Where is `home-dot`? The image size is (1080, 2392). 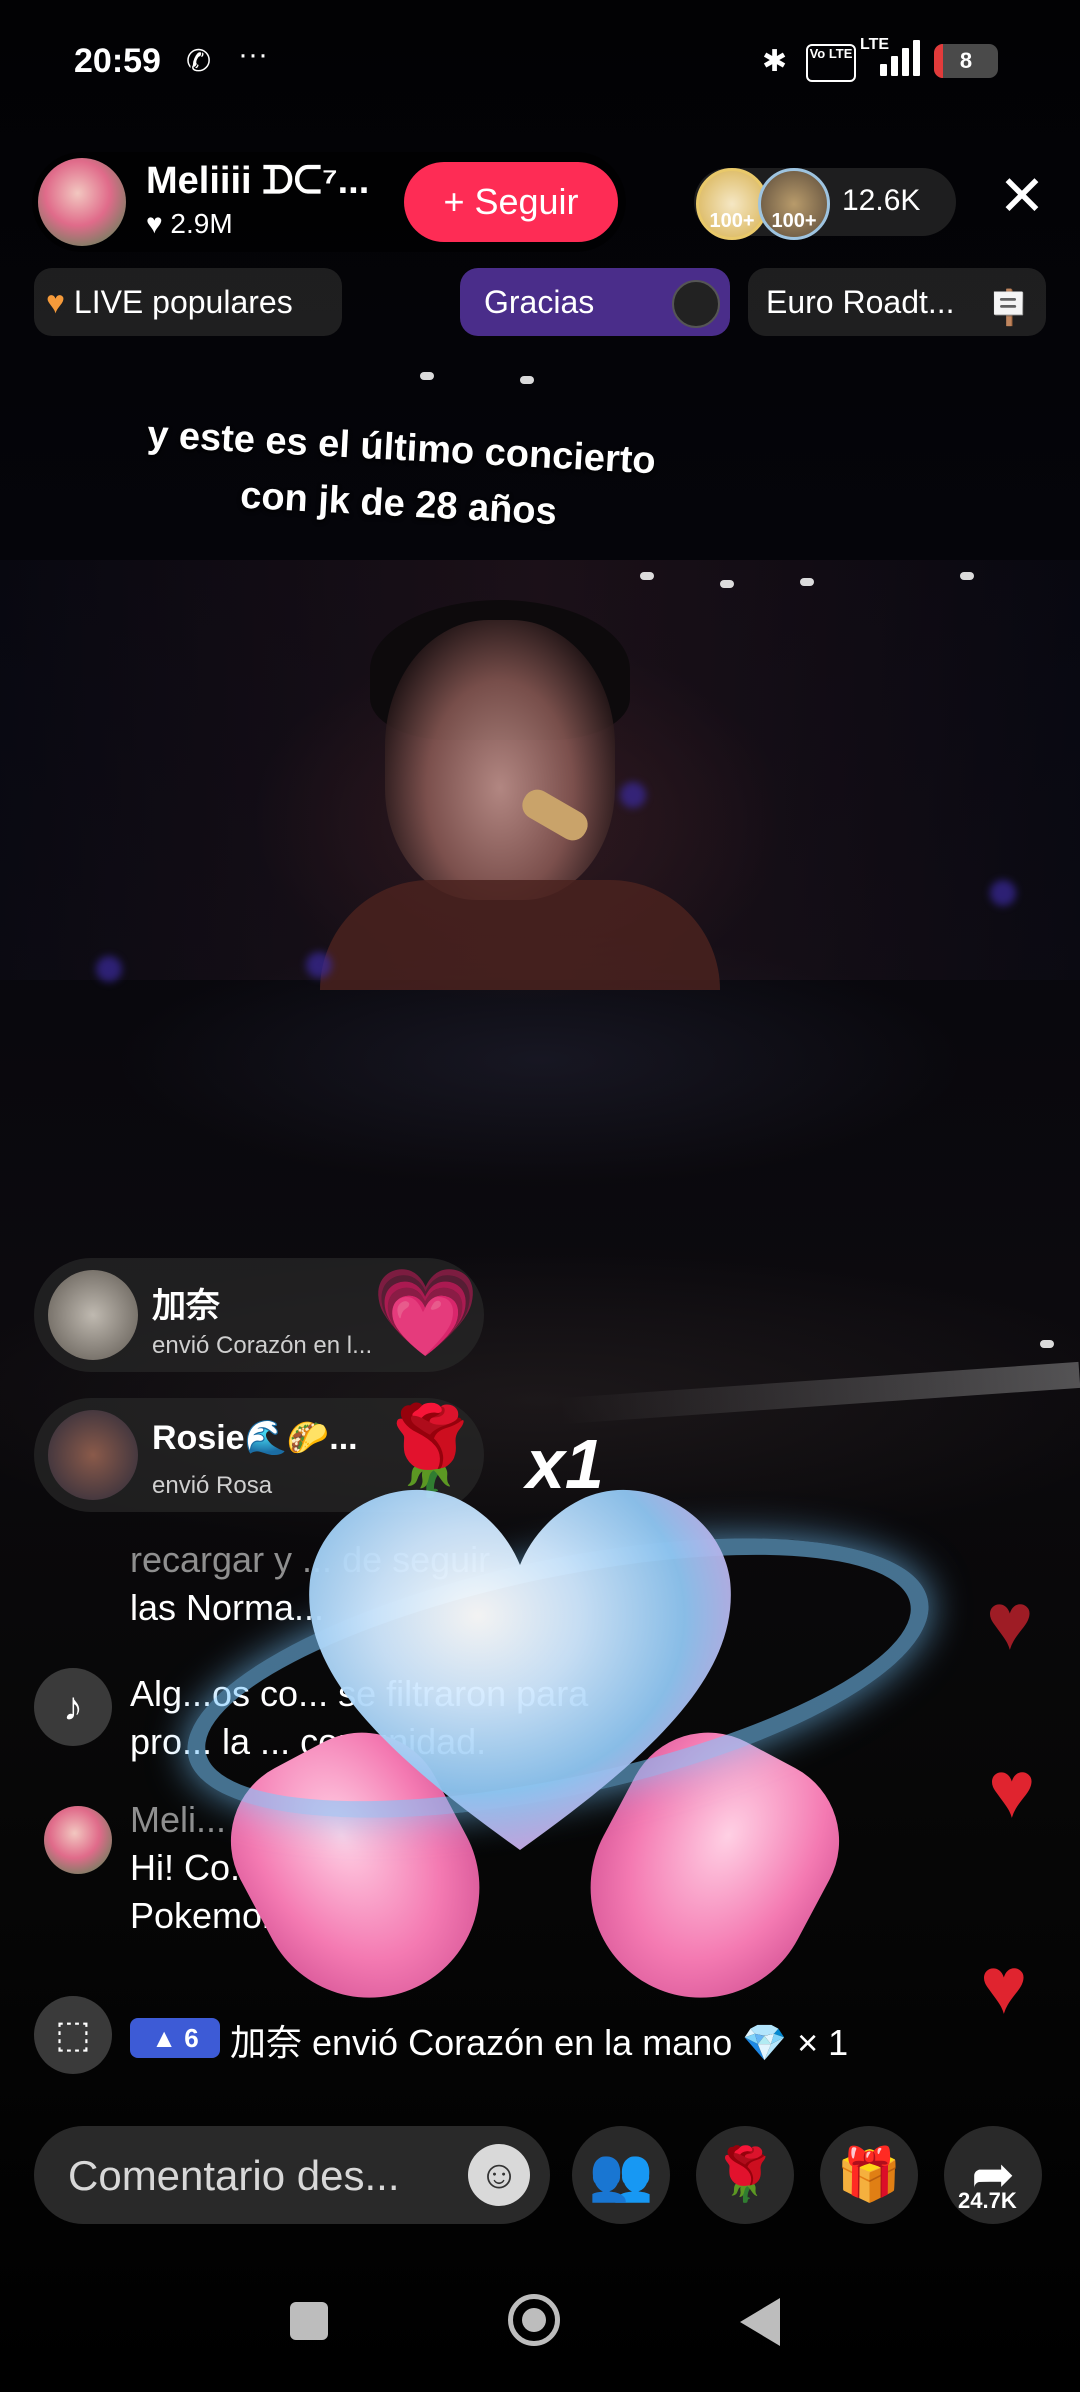
home-dot is located at coordinates (534, 2320).